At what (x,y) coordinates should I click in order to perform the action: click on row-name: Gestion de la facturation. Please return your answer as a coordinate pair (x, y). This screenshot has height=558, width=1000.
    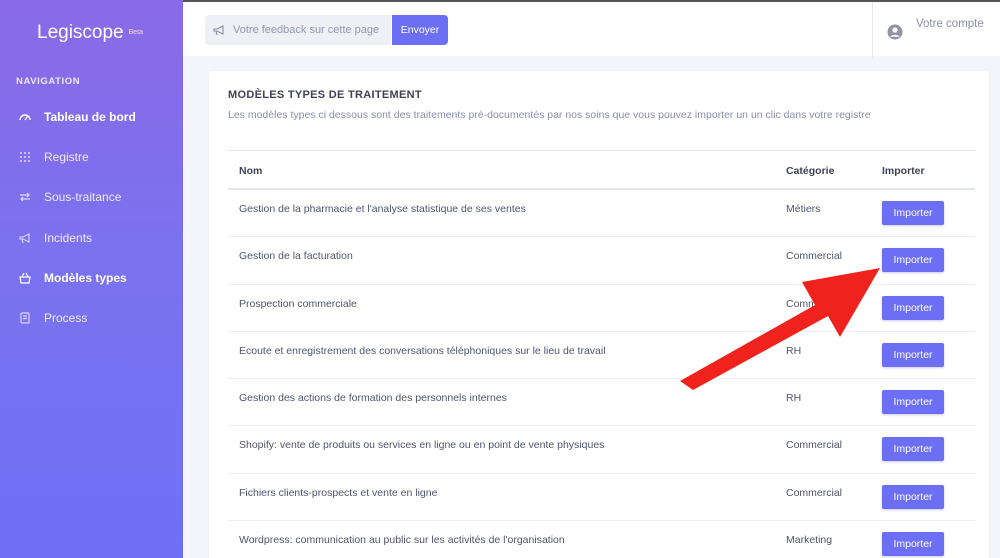
    Looking at the image, I should click on (296, 256).